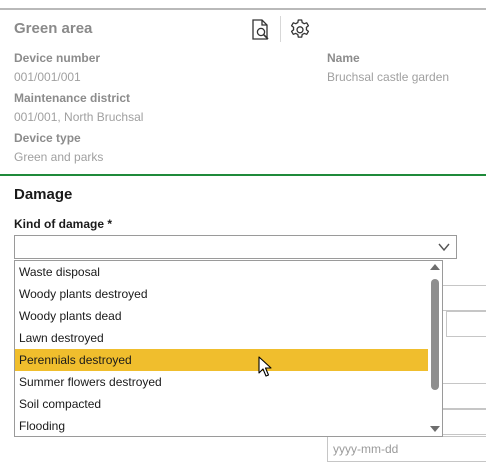 Image resolution: width=486 pixels, height=462 pixels. I want to click on device-number-label: Device number, so click(57, 58).